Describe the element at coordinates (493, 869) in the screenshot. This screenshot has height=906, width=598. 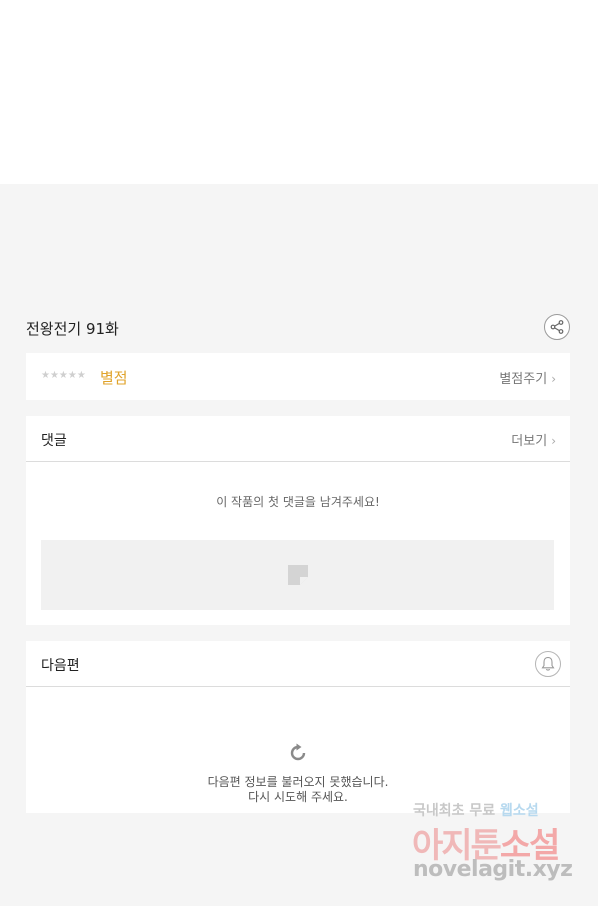
I see `watermark-url: novelagit.xyz` at that location.